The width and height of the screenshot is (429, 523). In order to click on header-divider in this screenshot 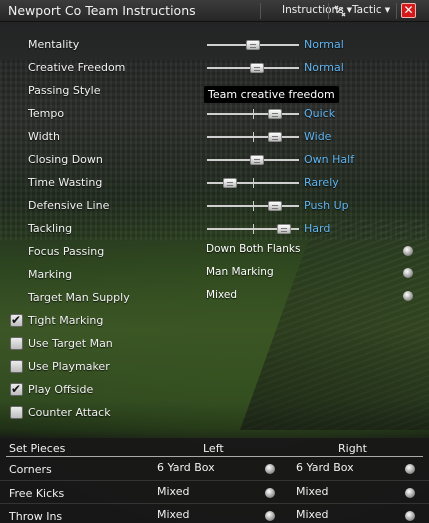, I will do `click(214, 456)`.